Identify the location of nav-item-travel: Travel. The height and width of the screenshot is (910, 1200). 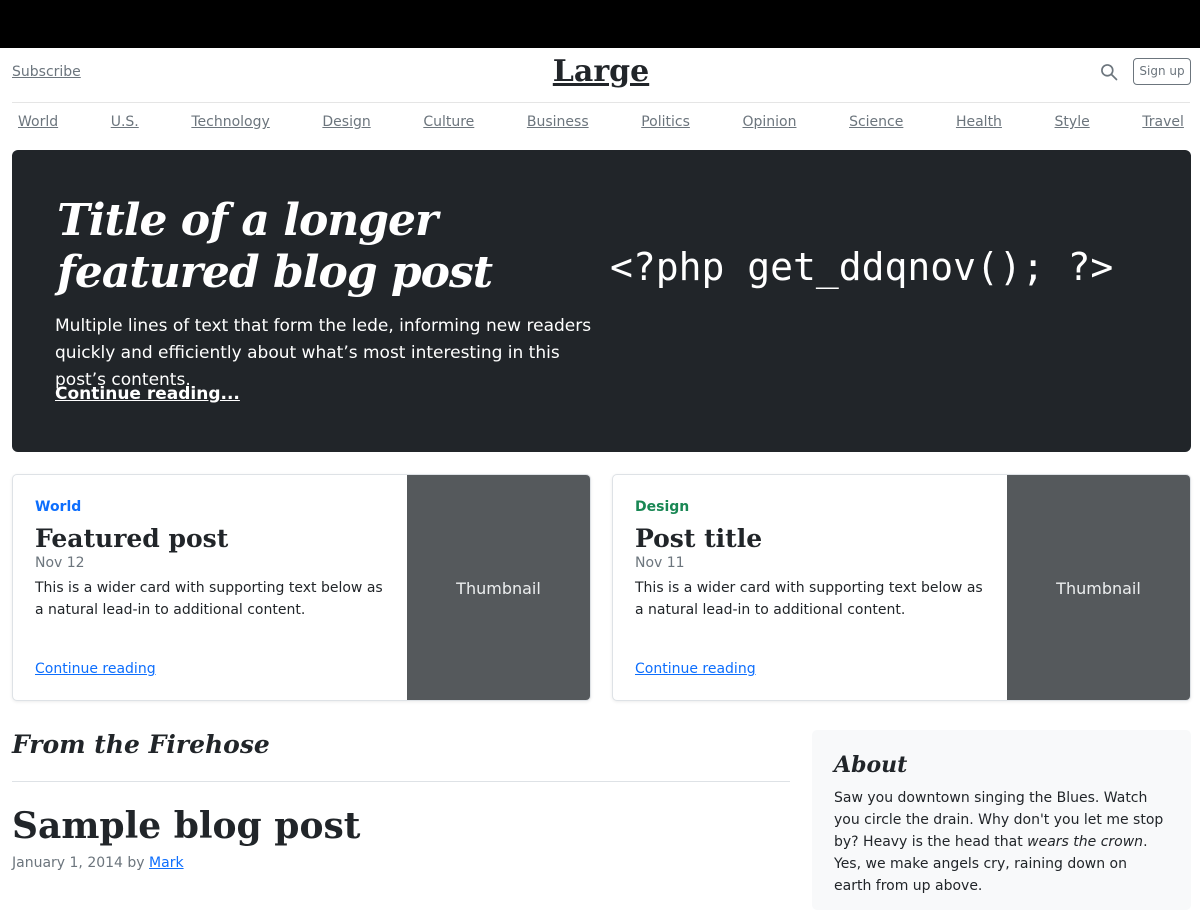
(1163, 125).